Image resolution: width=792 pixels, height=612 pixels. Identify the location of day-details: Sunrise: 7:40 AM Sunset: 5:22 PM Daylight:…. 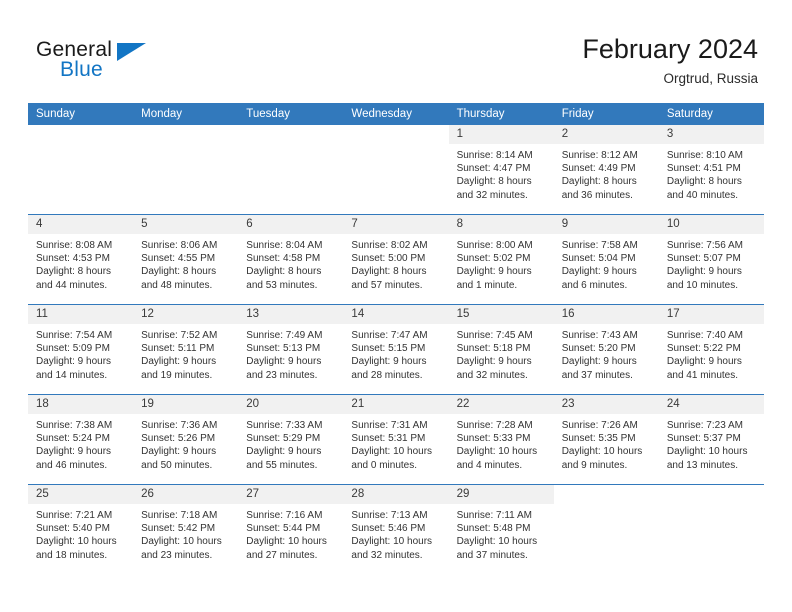
(711, 353).